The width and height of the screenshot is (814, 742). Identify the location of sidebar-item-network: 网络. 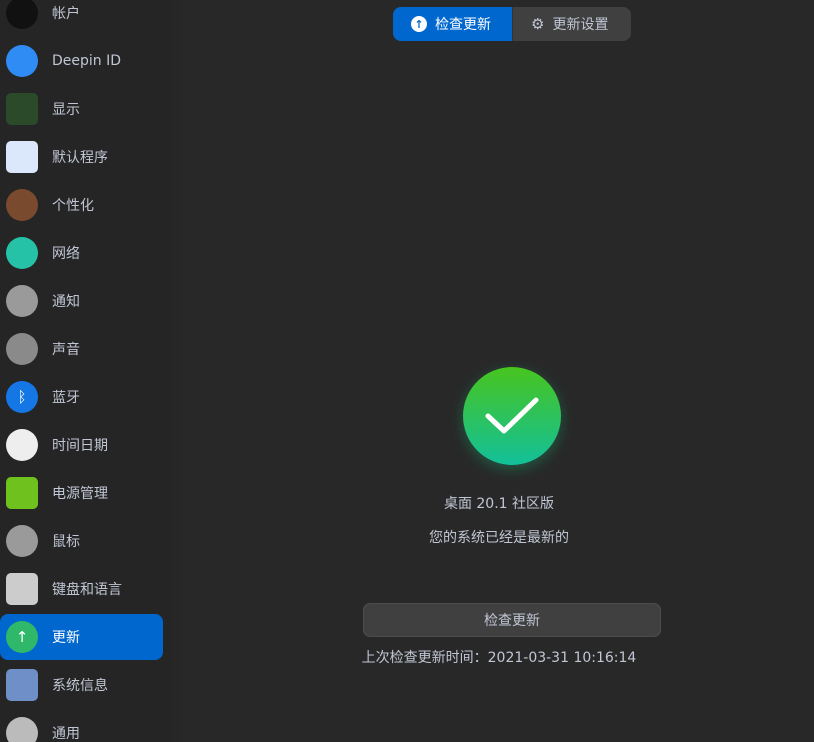
(81, 253).